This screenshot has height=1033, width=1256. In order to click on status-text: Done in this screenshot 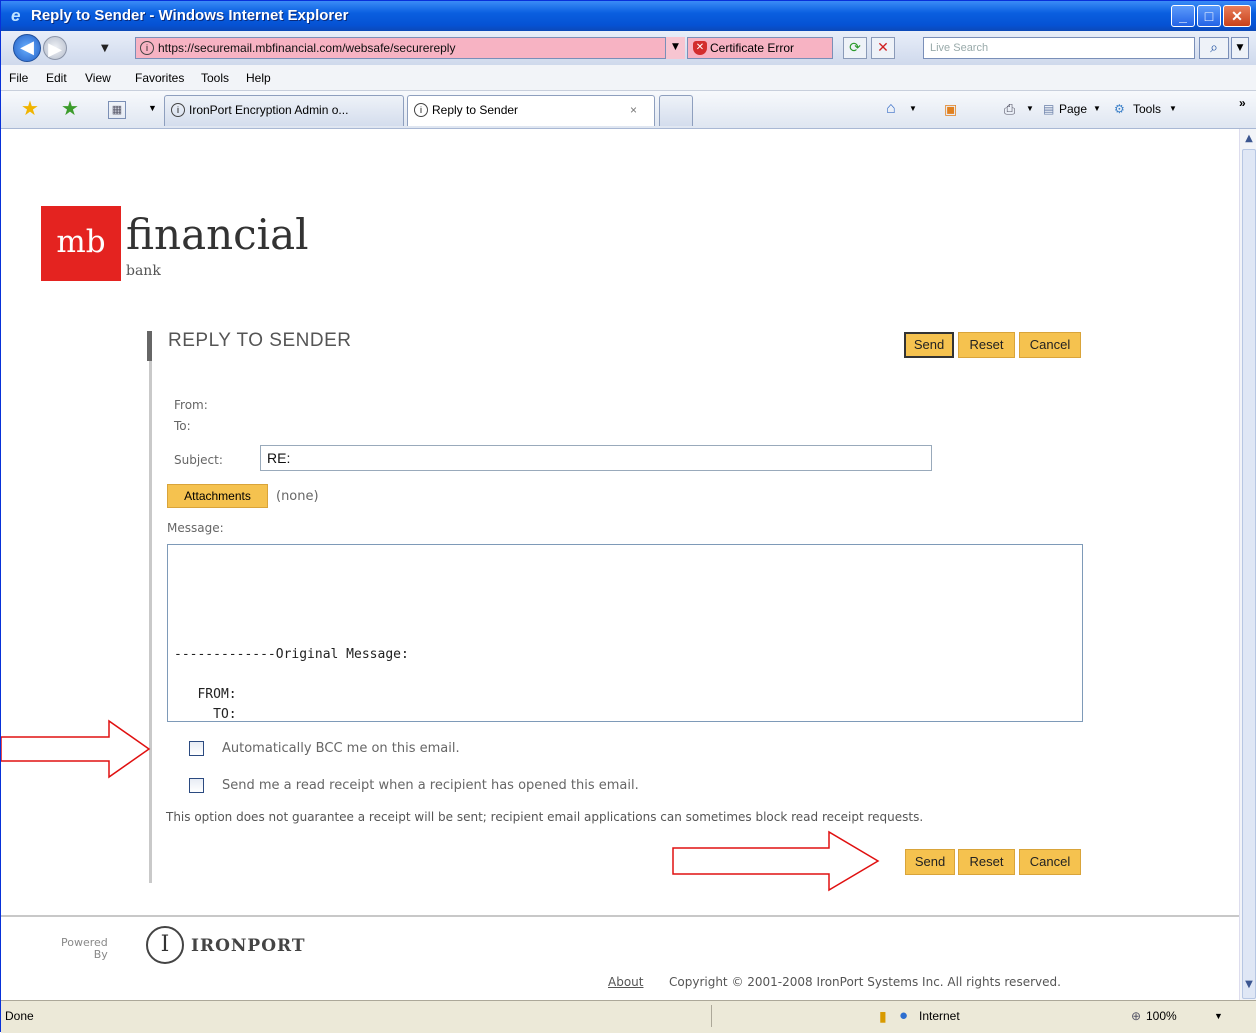, I will do `click(19, 1016)`.